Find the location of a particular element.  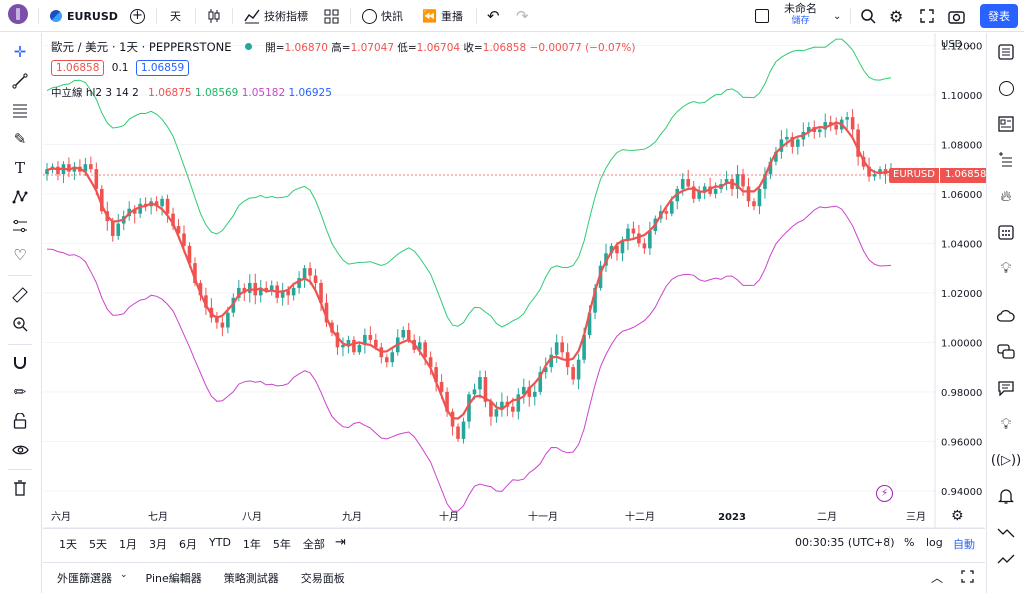

lightning-event-icon: ⚡ is located at coordinates (884, 493).